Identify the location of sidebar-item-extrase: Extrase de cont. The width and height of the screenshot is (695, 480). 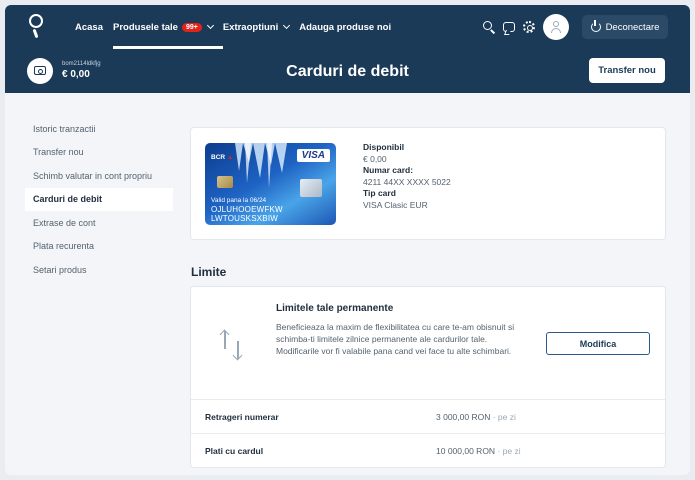
(99, 223).